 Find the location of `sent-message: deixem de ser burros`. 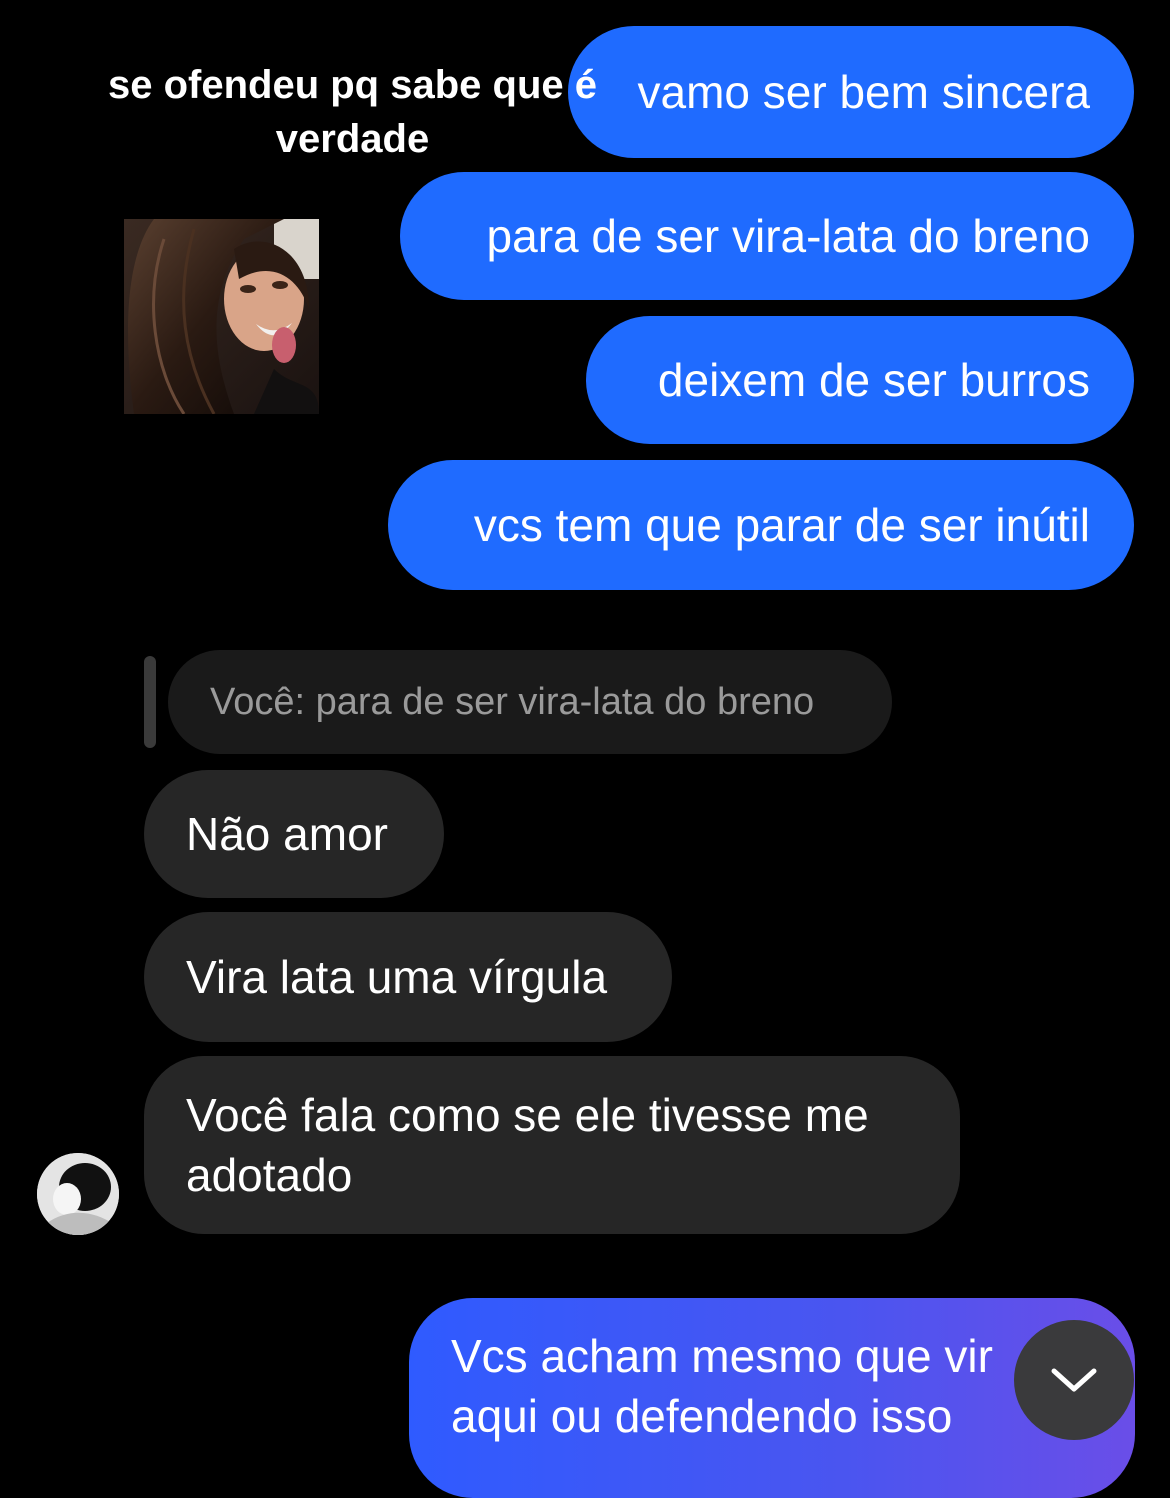

sent-message: deixem de ser burros is located at coordinates (860, 380).